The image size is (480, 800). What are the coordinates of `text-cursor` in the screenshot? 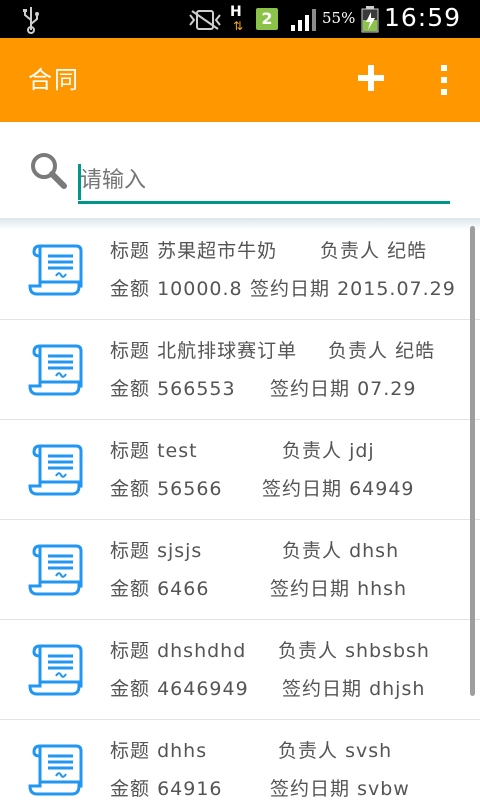 It's located at (79, 182).